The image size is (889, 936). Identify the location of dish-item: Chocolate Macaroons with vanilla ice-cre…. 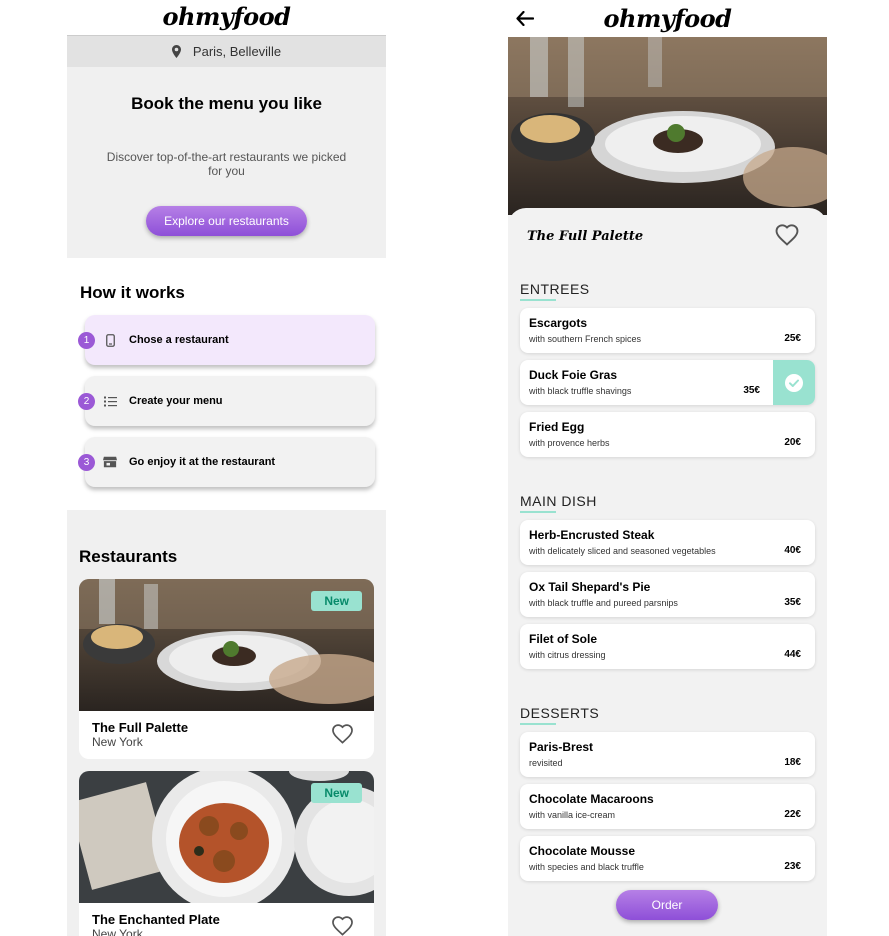
(667, 806).